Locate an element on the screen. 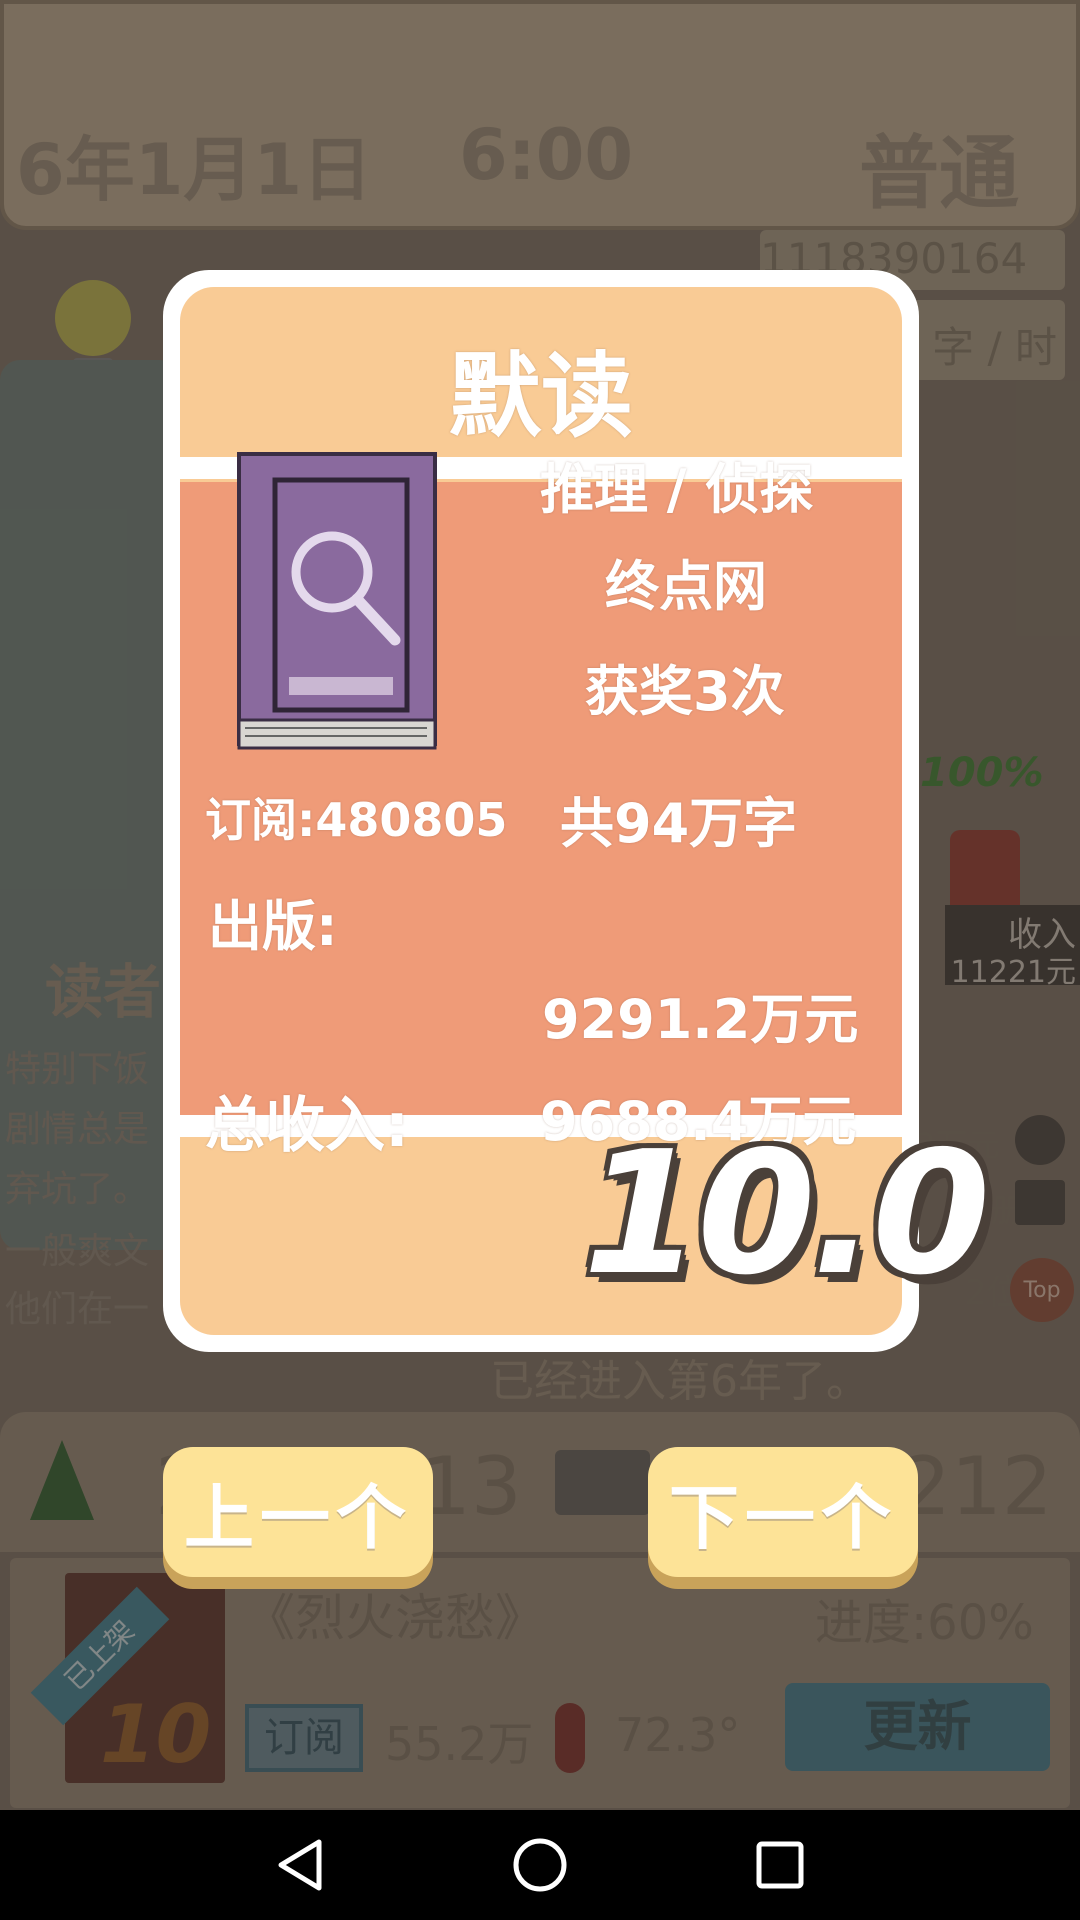  home-icon is located at coordinates (540, 1865).